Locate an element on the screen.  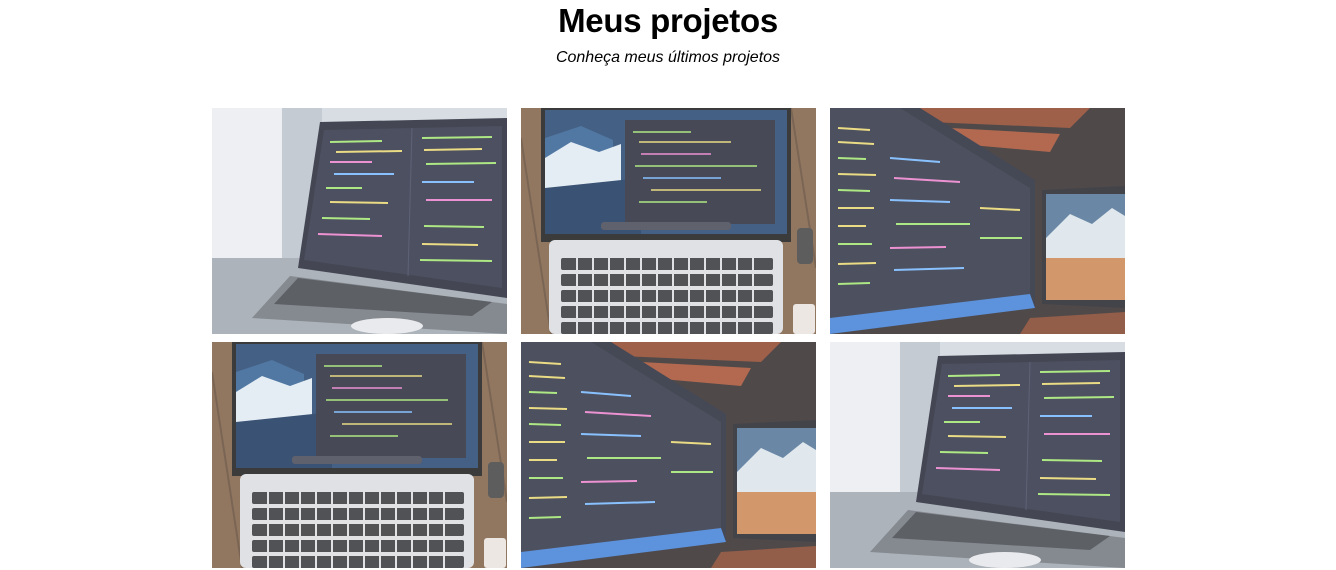
page-subtitle: Conheça meus últimos projetos is located at coordinates (668, 57).